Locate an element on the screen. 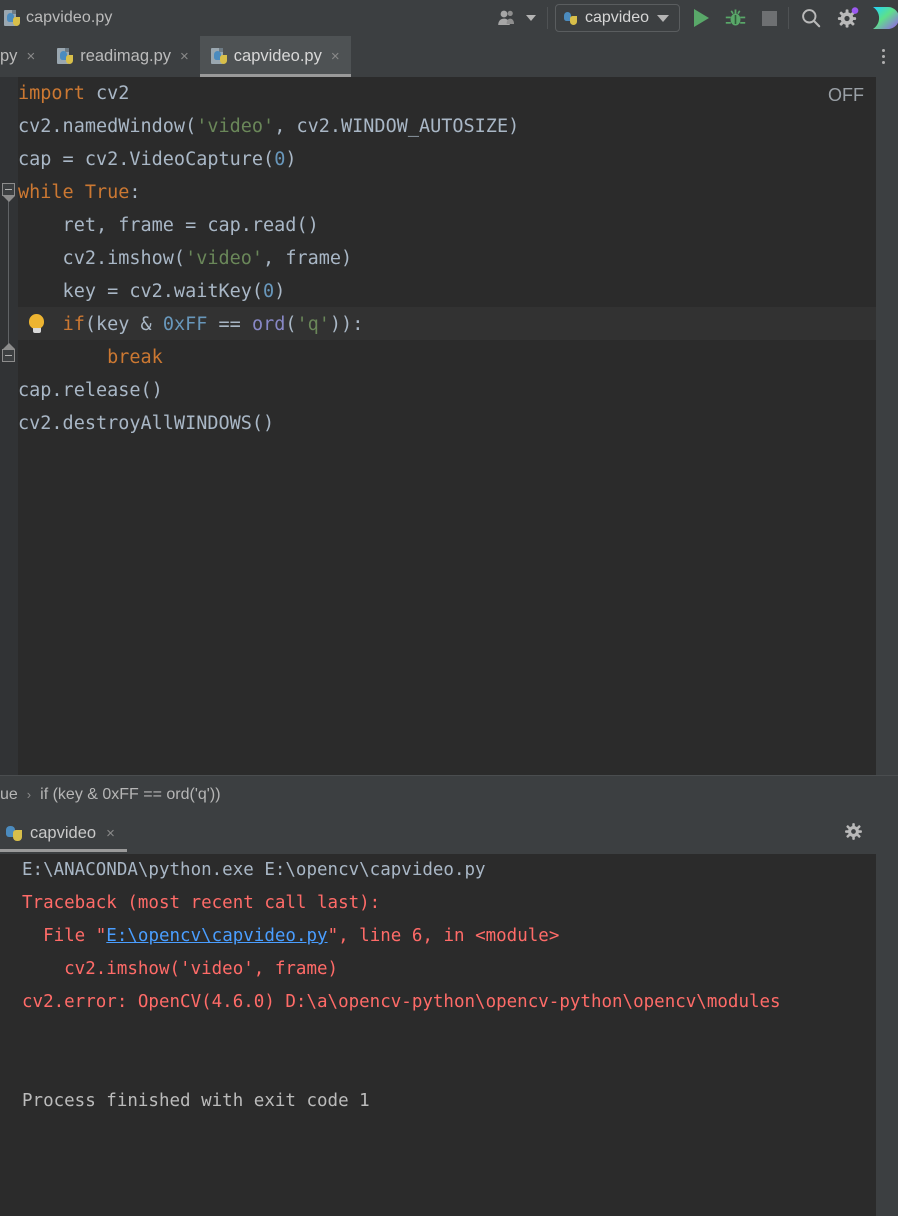 The height and width of the screenshot is (1216, 898). code-line-5: ret, frame = cap.read() is located at coordinates (168, 225).